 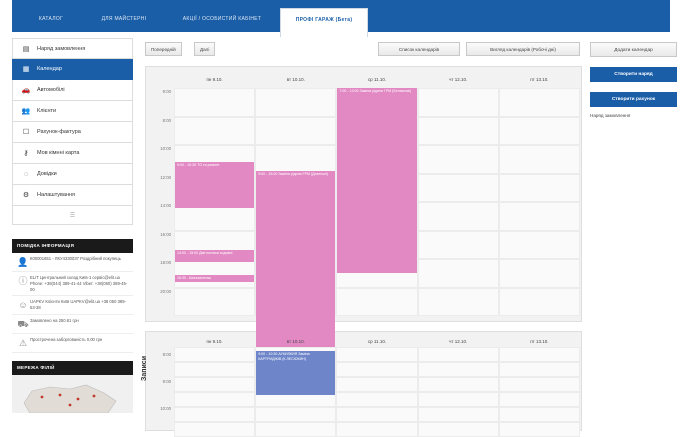 What do you see at coordinates (165, 177) in the screenshot?
I see `hour-label: 12:00` at bounding box center [165, 177].